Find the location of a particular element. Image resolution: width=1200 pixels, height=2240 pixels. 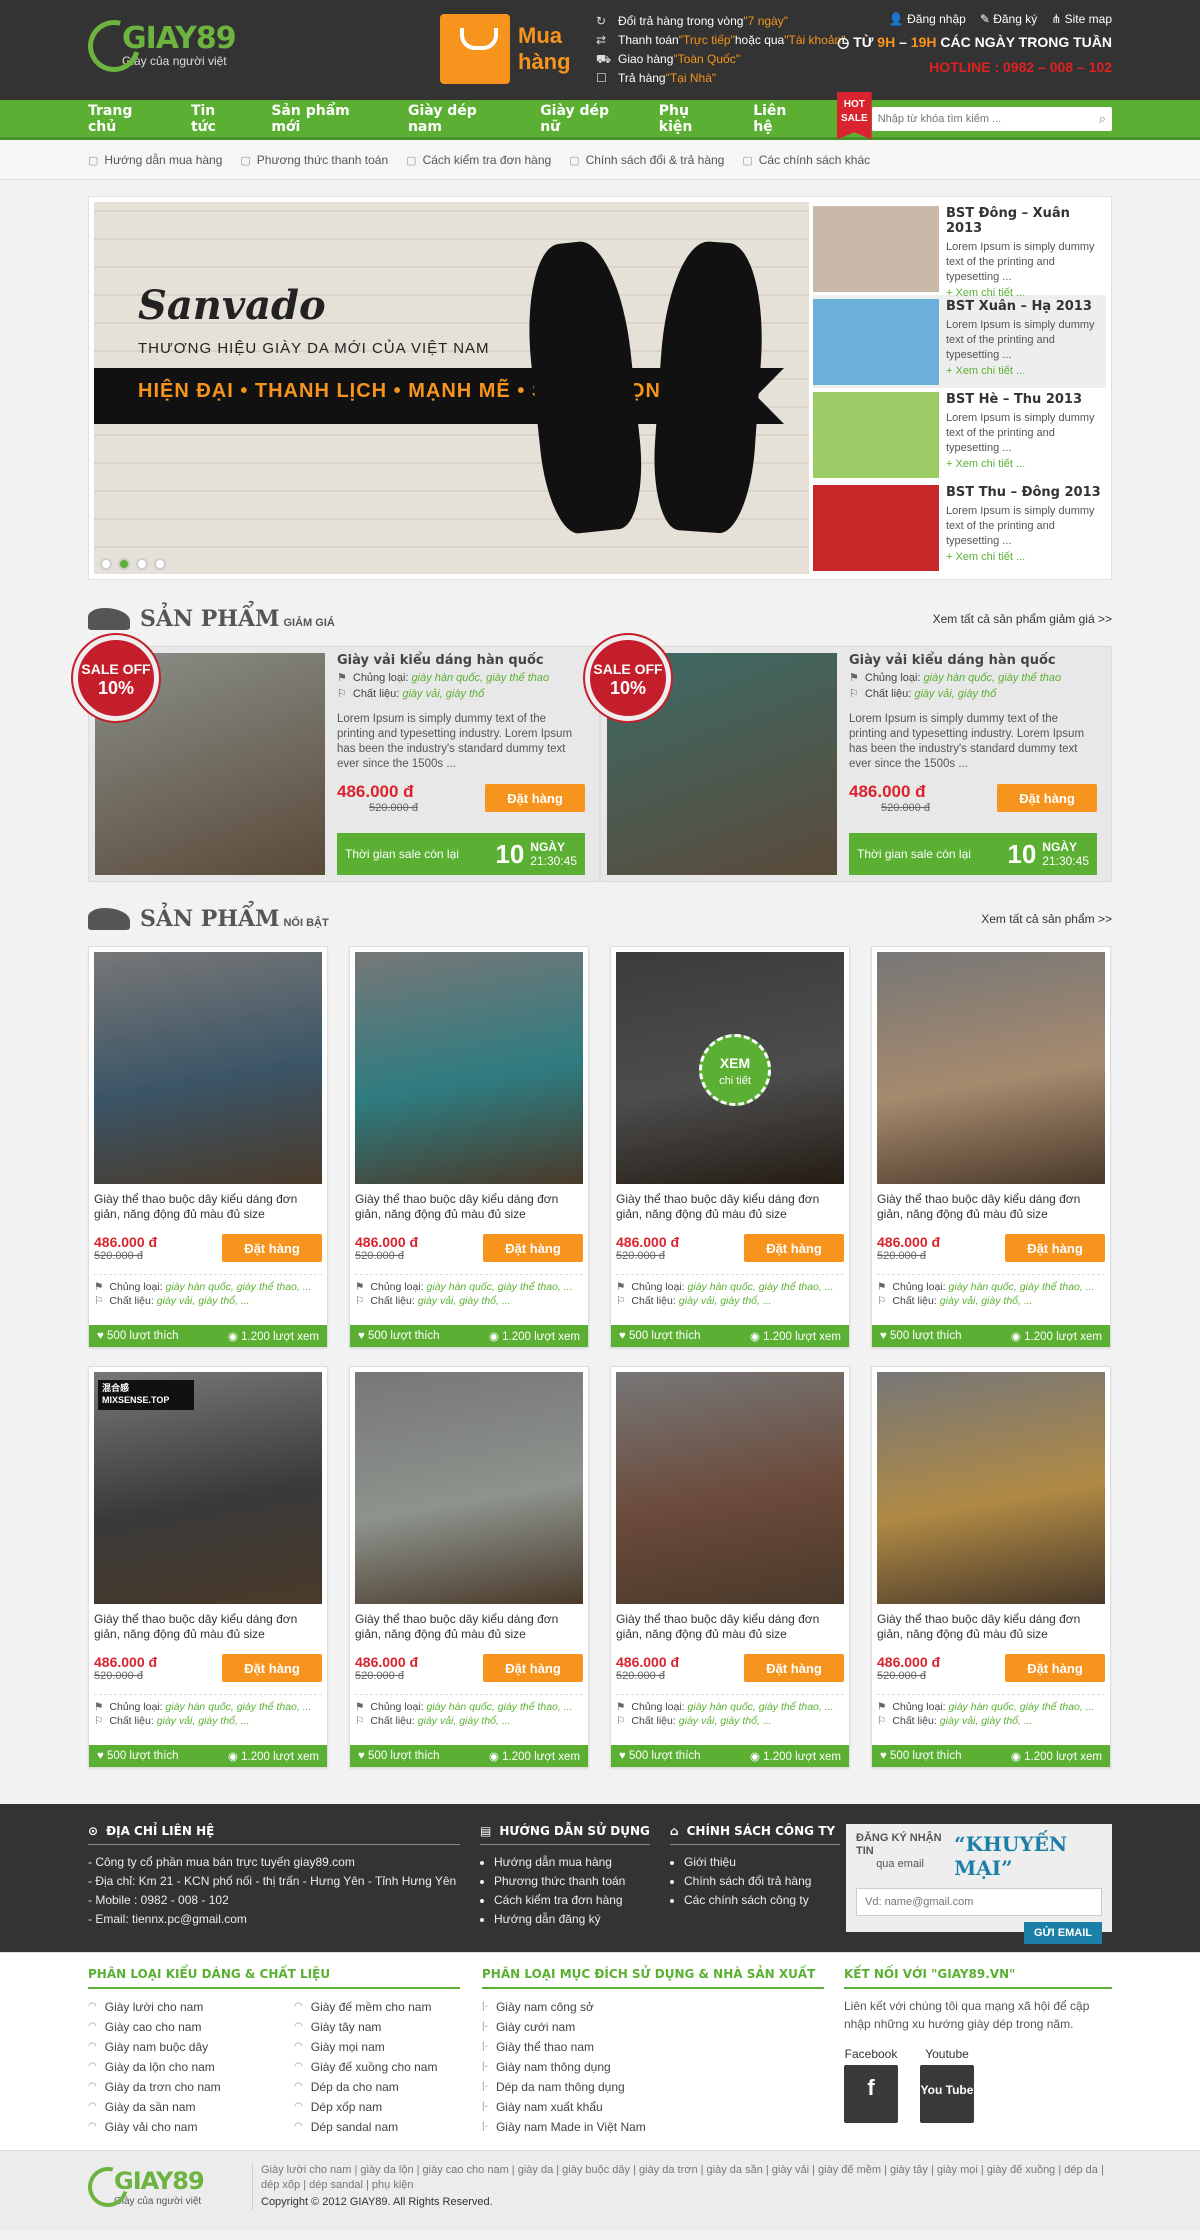

guide-link: Hướng dẫn đăng ký is located at coordinates (572, 1919).